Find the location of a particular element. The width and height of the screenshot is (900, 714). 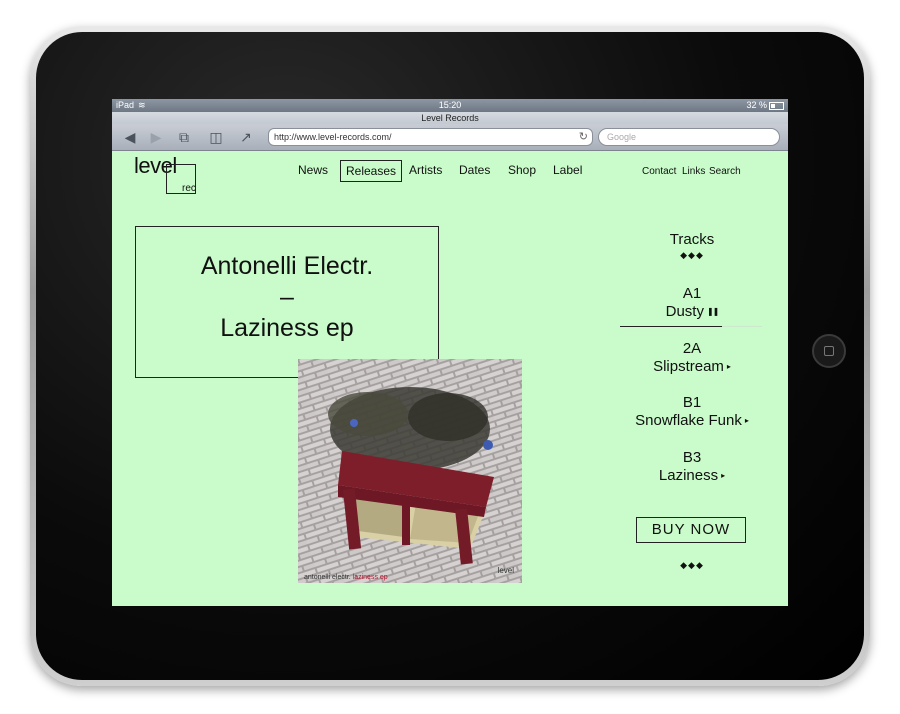

nav-contact: Contact is located at coordinates (659, 172).